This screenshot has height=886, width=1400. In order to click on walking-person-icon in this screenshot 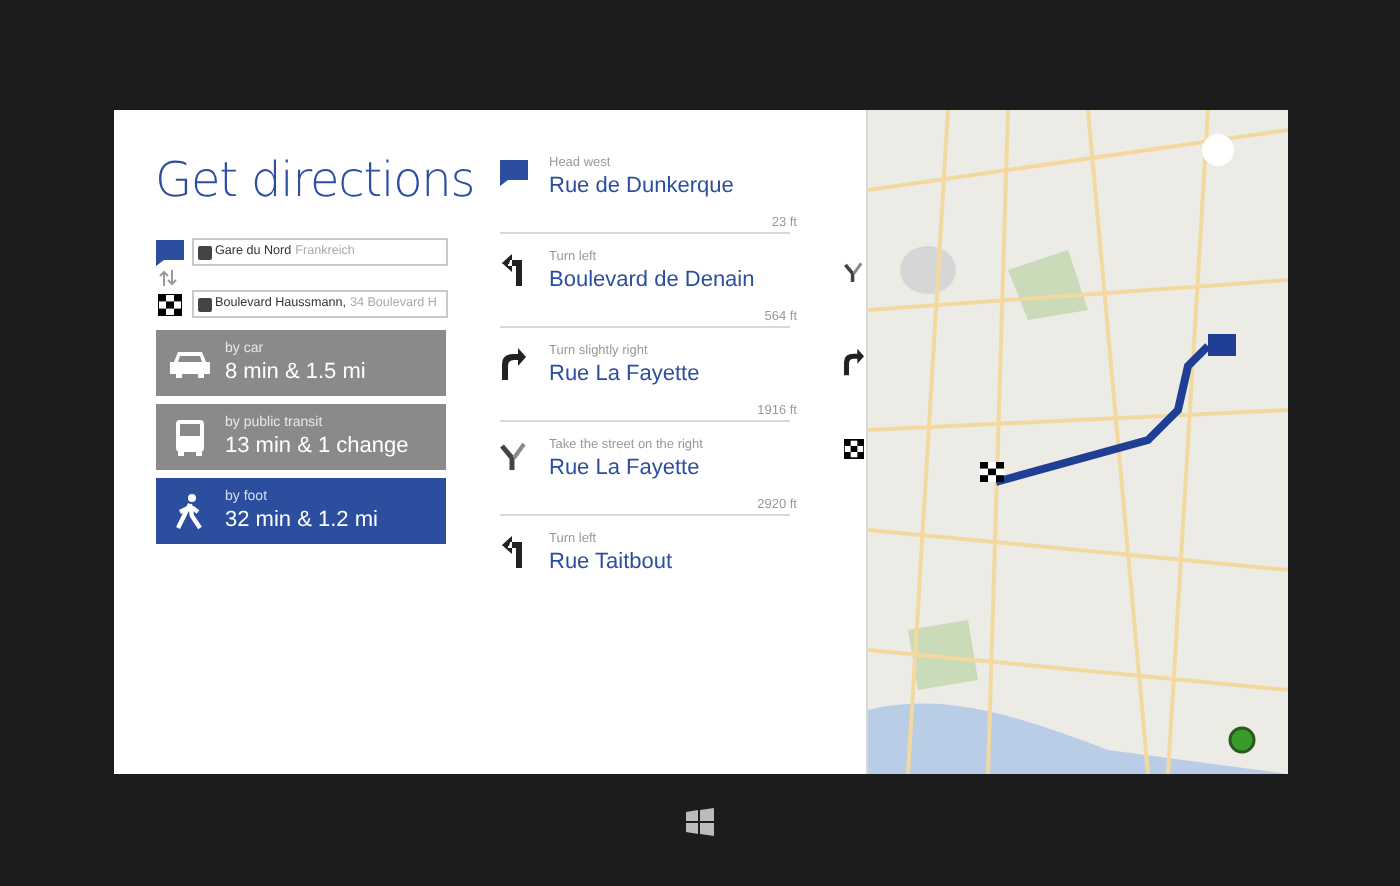, I will do `click(189, 511)`.